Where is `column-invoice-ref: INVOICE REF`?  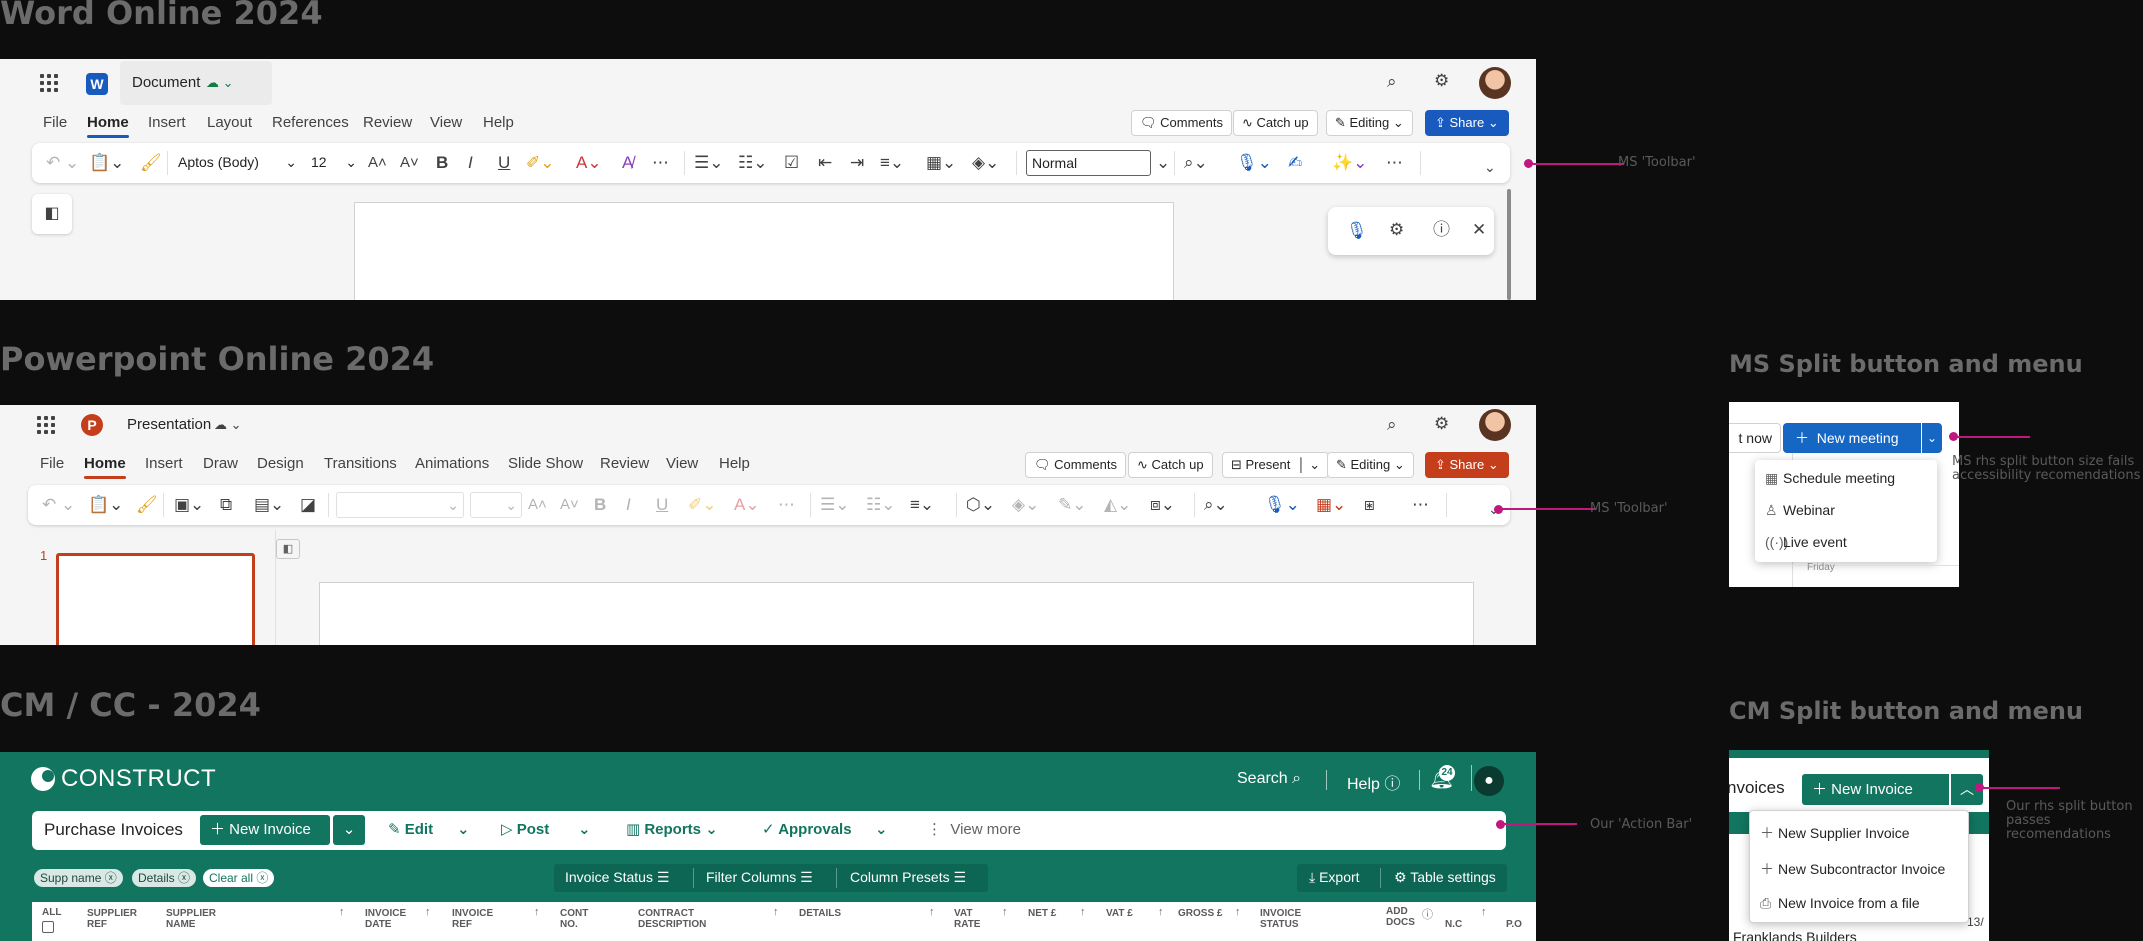
column-invoice-ref: INVOICE REF is located at coordinates (482, 919).